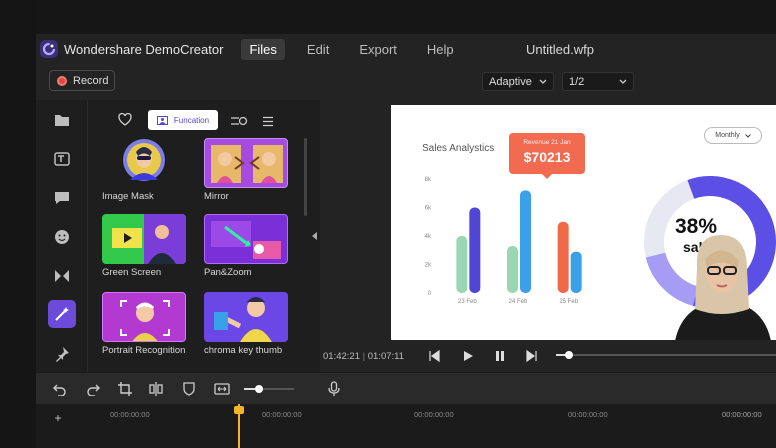 This screenshot has width=776, height=448. What do you see at coordinates (510, 81) in the screenshot?
I see `view-mode-value: Adaptive` at bounding box center [510, 81].